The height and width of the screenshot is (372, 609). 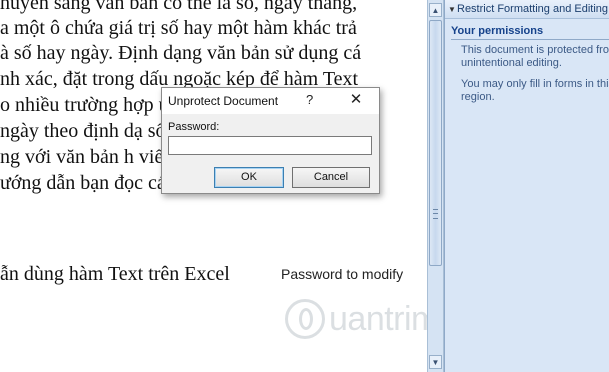 I want to click on section-divider, so click(x=530, y=39).